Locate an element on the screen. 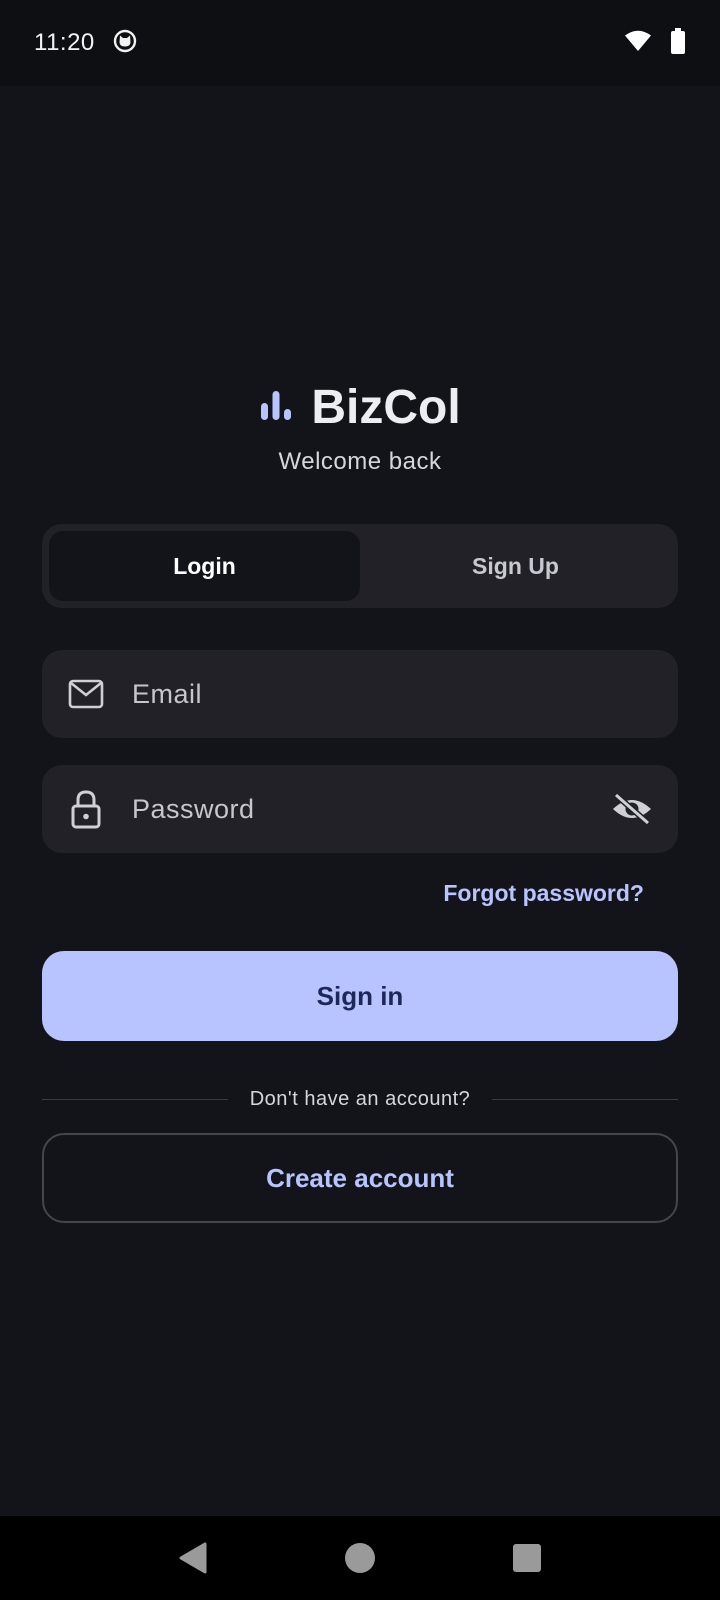  eye-off-icon is located at coordinates (632, 809).